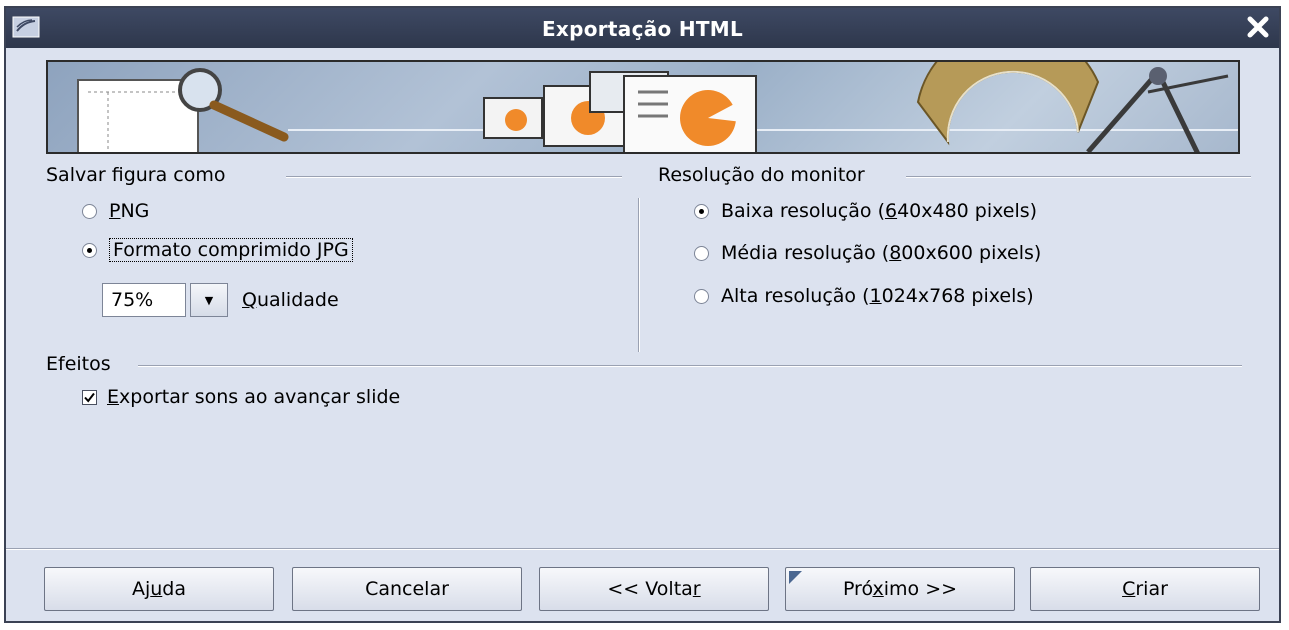  I want to click on button-row-separator, so click(642, 549).